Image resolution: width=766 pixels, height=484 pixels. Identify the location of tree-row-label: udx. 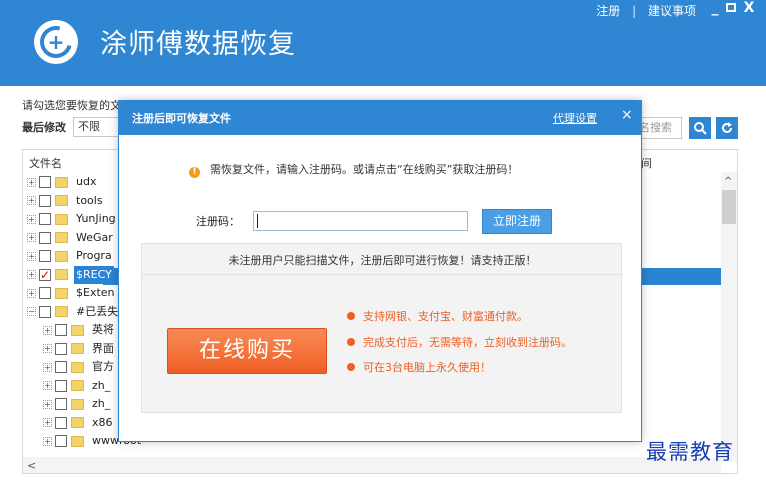
(86, 181).